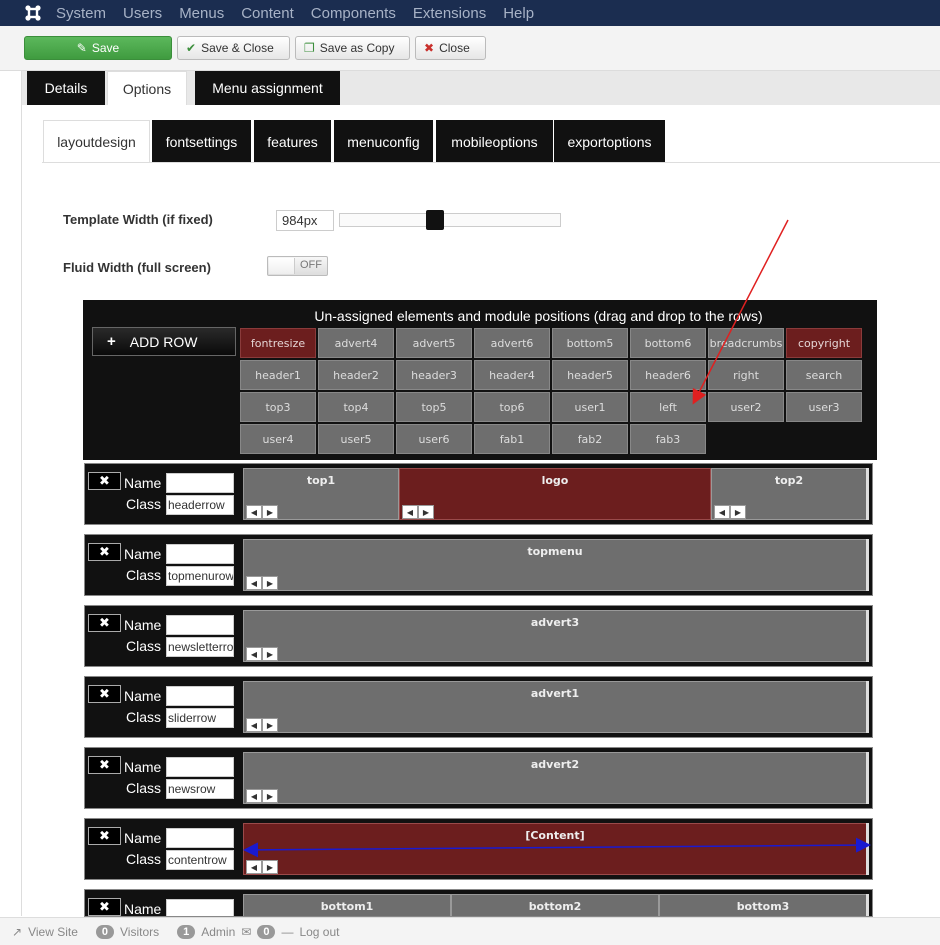 The width and height of the screenshot is (940, 945). What do you see at coordinates (494, 141) in the screenshot?
I see `tab-mobileoptions: mobileoptions` at bounding box center [494, 141].